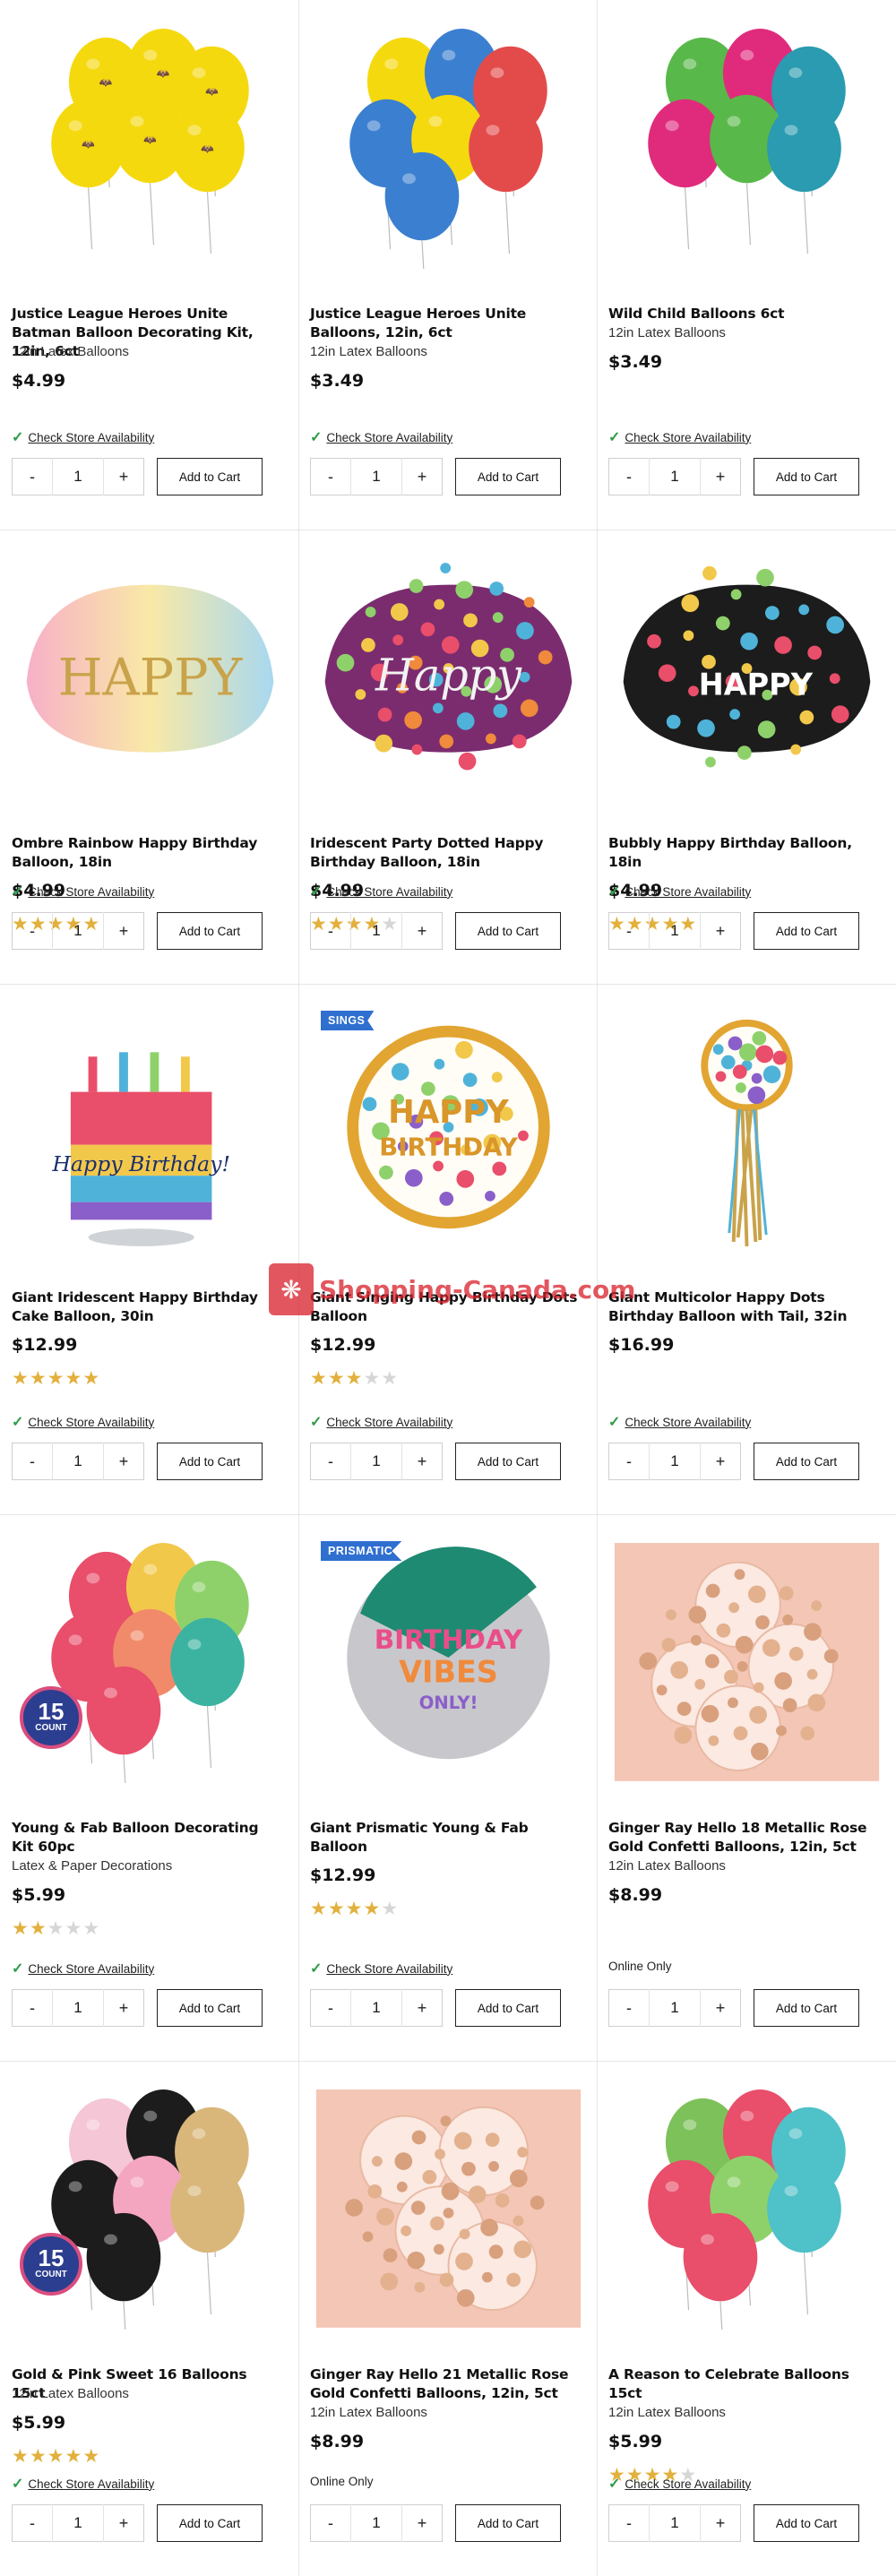 This screenshot has width=896, height=2576. What do you see at coordinates (448, 673) in the screenshot?
I see `product-image: Happy` at bounding box center [448, 673].